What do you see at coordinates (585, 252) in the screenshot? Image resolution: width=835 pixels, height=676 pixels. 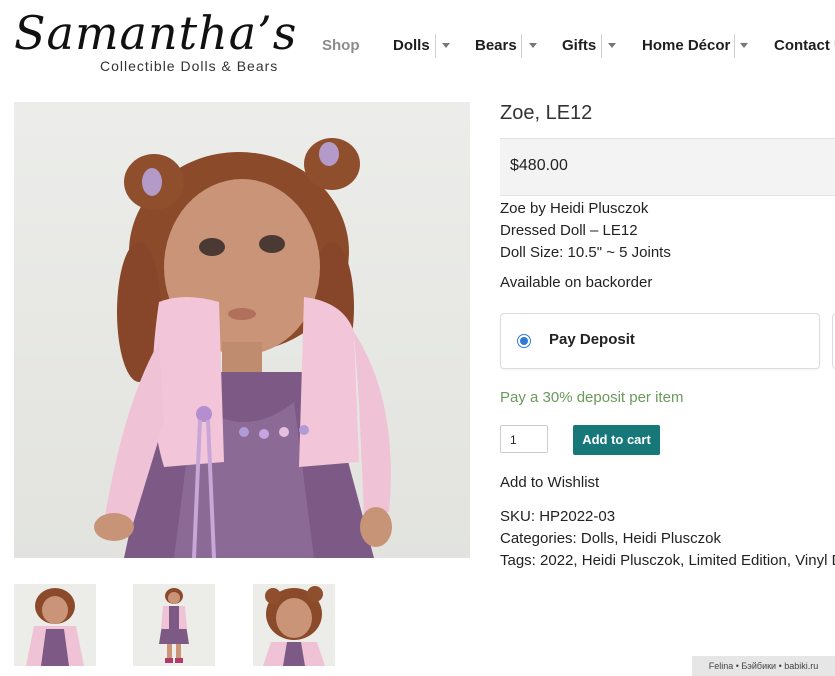 I see `description-line: Doll Size: 10.5" ~ 5 Joints` at bounding box center [585, 252].